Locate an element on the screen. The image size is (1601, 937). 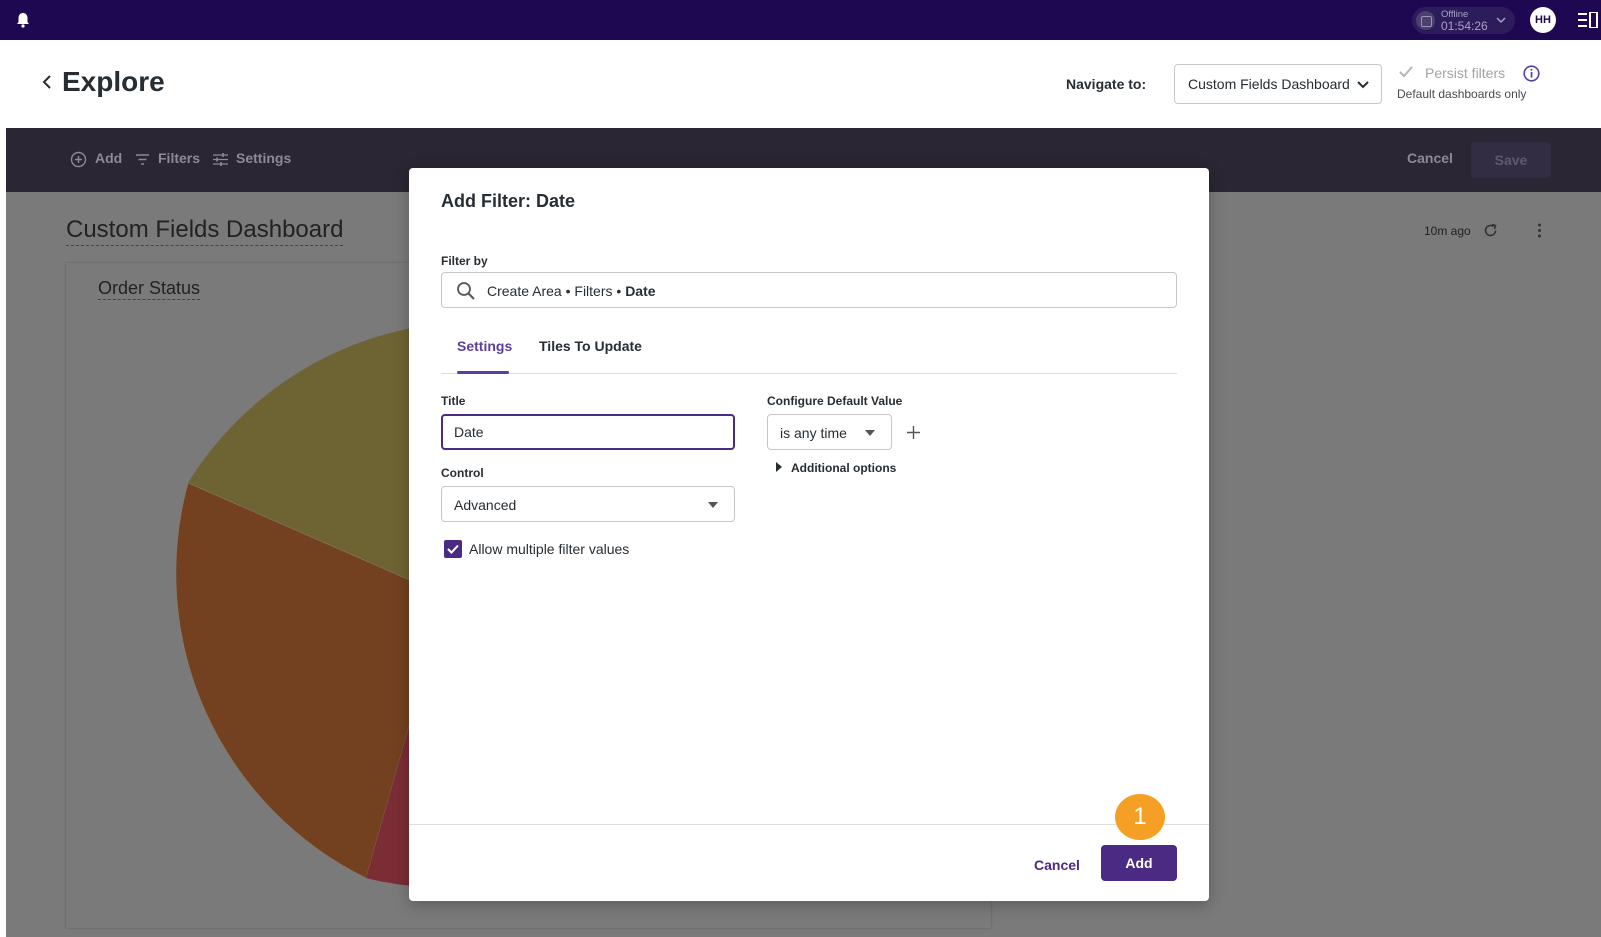
modal-title: Add Filter: Date is located at coordinates (508, 201).